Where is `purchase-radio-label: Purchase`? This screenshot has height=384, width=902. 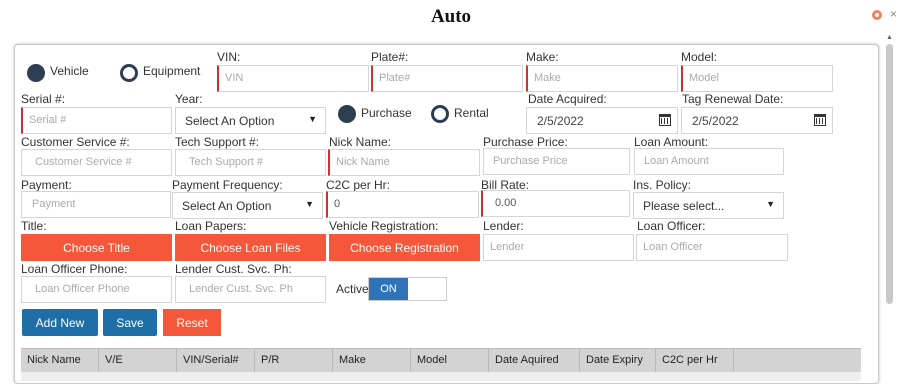
purchase-radio-label: Purchase is located at coordinates (386, 113).